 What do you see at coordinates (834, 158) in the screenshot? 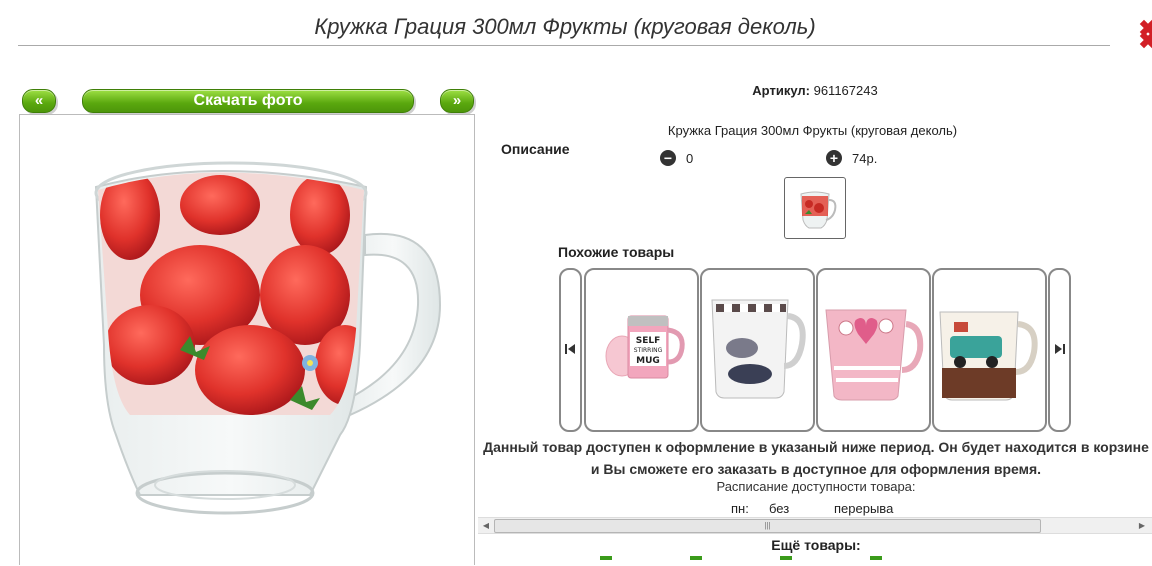
I see `increase-quantity-icon: +` at bounding box center [834, 158].